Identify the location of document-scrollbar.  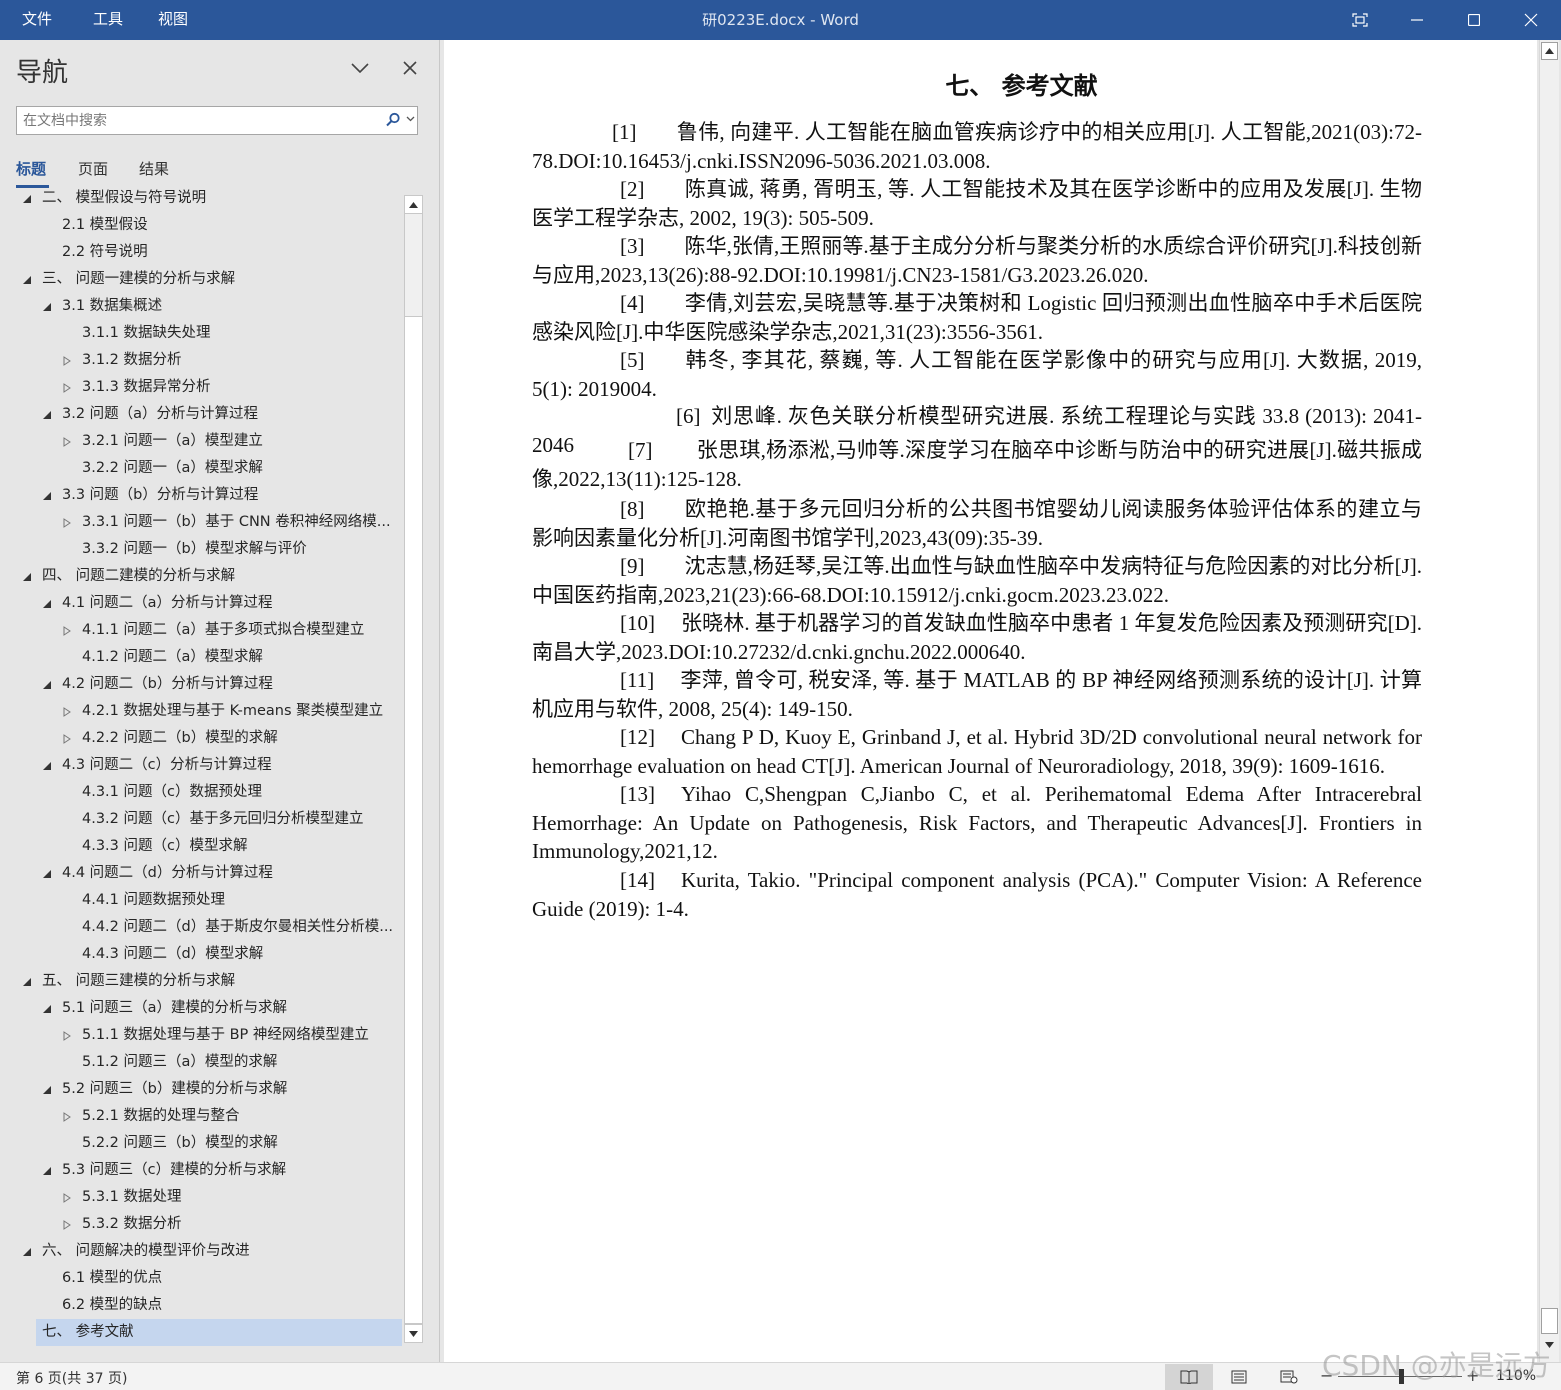
(1549, 701).